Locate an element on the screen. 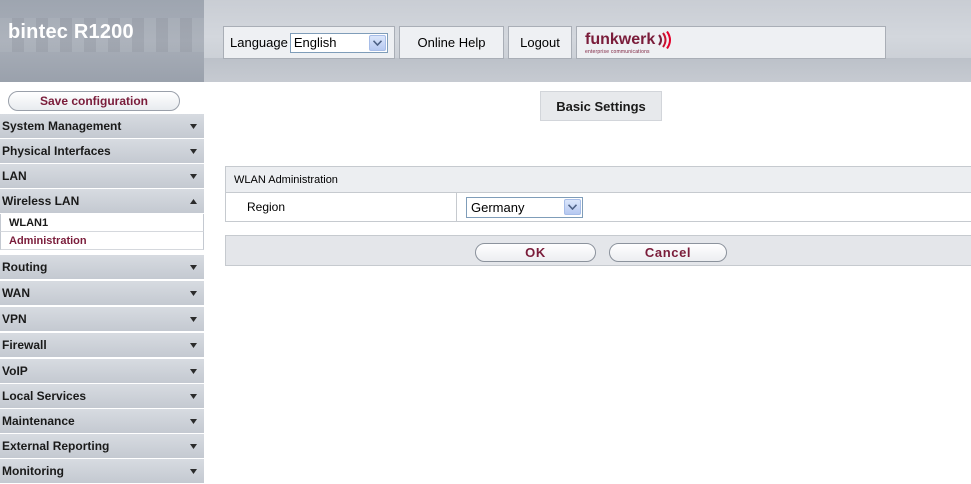 The image size is (971, 484). online-help-link: Online Help is located at coordinates (451, 42).